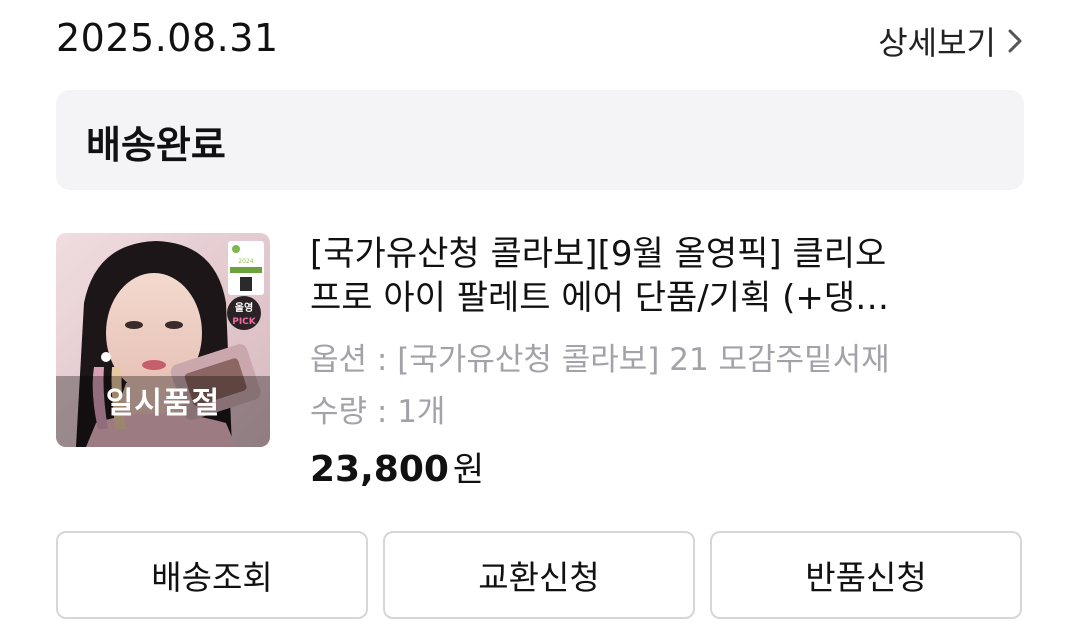  Describe the element at coordinates (378, 412) in the screenshot. I see `product-quantity: 수량 : 1개` at that location.